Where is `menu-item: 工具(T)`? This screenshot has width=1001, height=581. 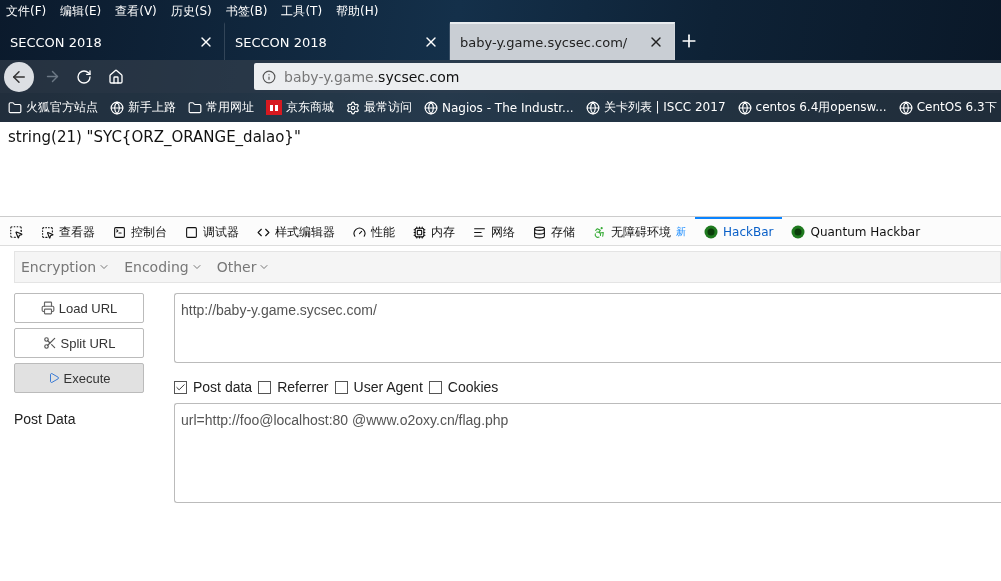 menu-item: 工具(T) is located at coordinates (302, 11).